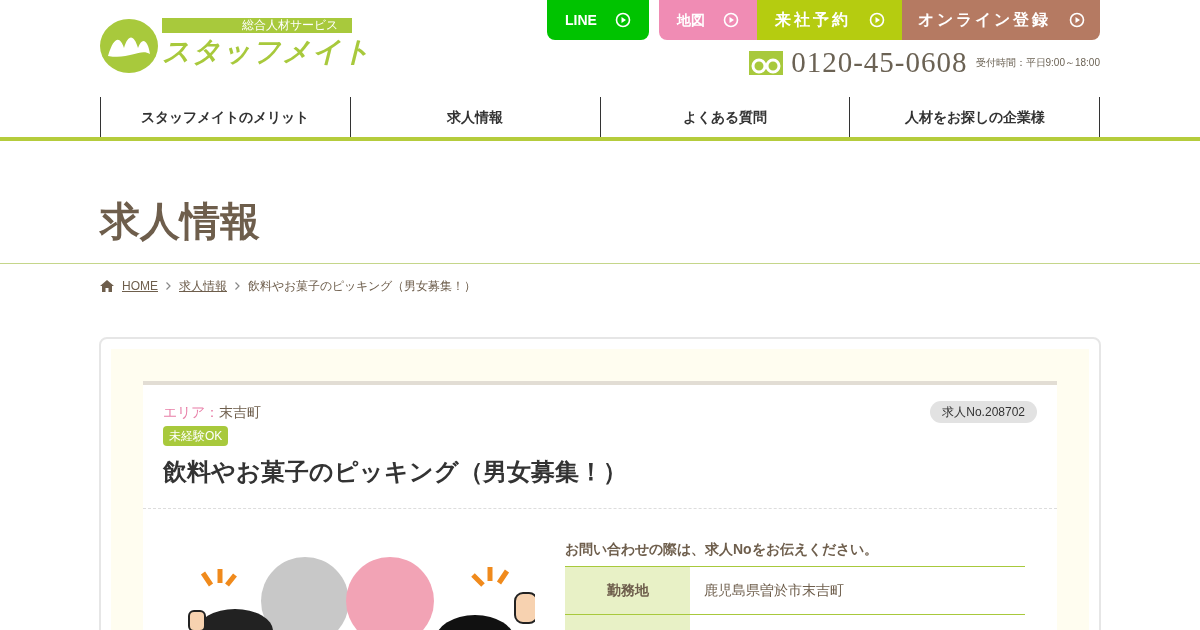 The height and width of the screenshot is (630, 1200). Describe the element at coordinates (257, 25) in the screenshot. I see `logo-tagline: 総合人材サービス` at that location.